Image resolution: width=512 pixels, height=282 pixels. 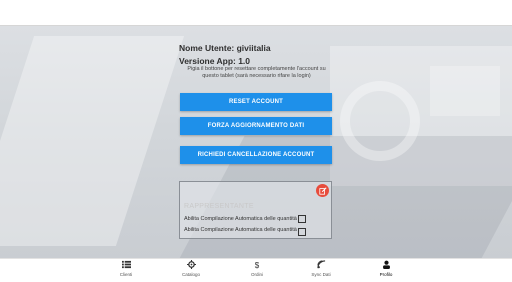 What do you see at coordinates (256, 155) in the screenshot?
I see `request-account-deletion-button: RICHIEDI CANCELLAZIONE ACCOUNT` at bounding box center [256, 155].